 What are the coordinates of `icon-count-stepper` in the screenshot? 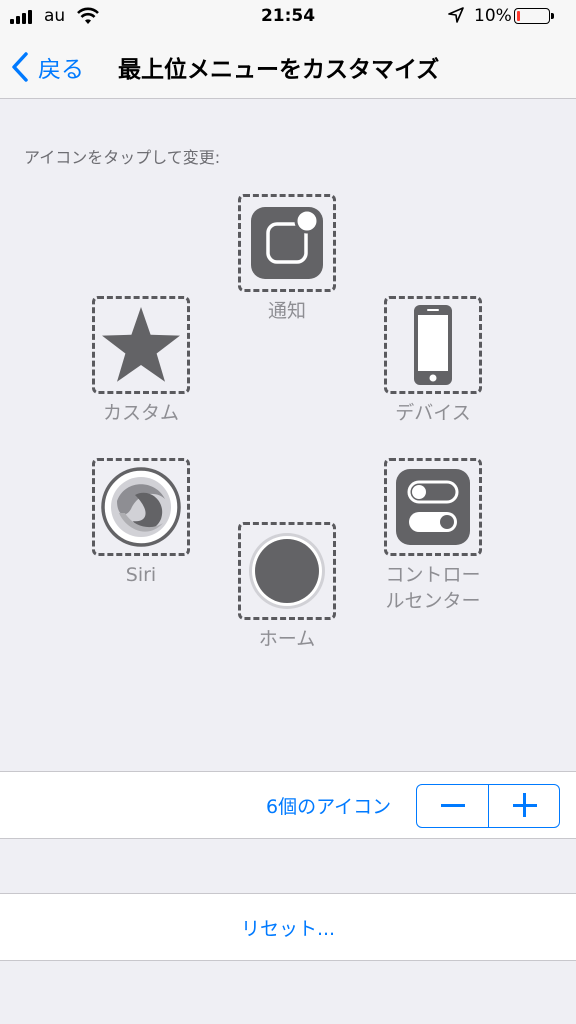 It's located at (488, 806).